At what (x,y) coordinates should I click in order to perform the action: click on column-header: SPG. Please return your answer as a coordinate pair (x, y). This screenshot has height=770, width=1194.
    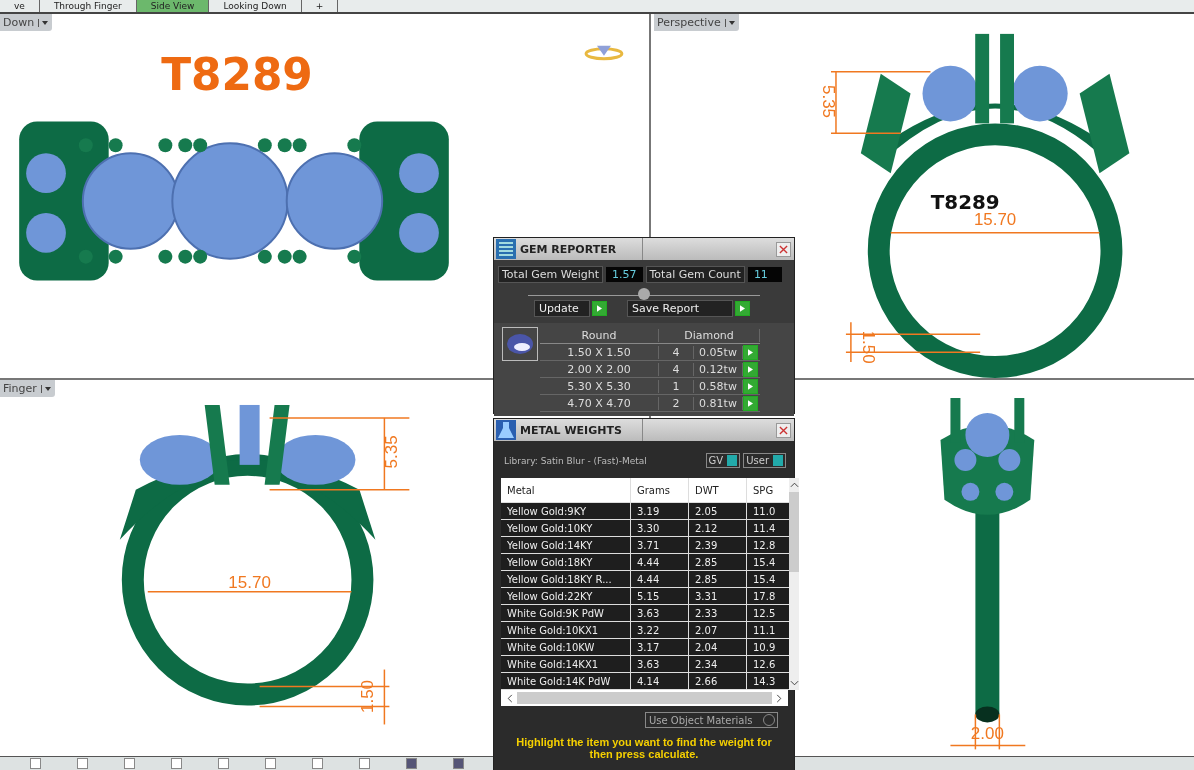
    Looking at the image, I should click on (763, 490).